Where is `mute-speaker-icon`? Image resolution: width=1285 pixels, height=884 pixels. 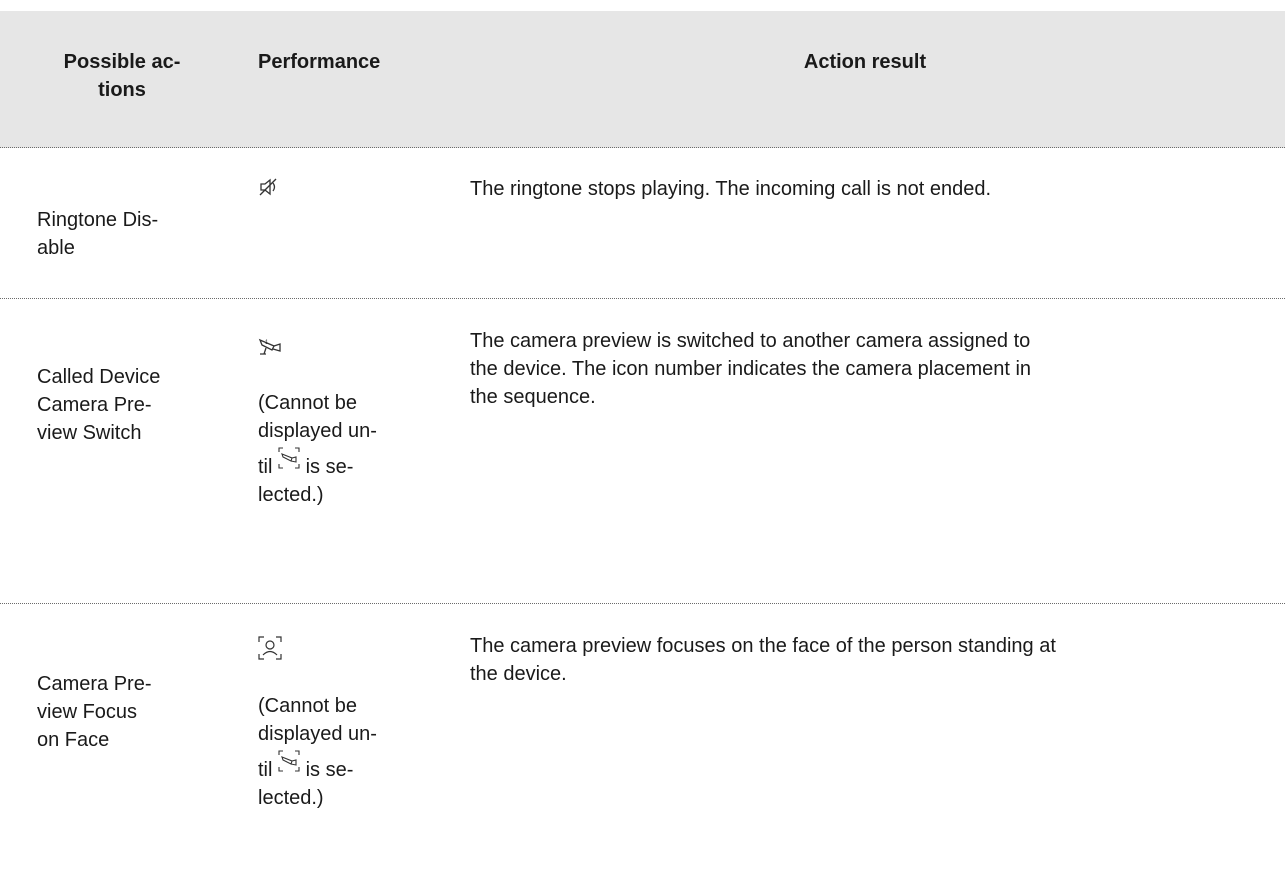
mute-speaker-icon is located at coordinates (269, 191).